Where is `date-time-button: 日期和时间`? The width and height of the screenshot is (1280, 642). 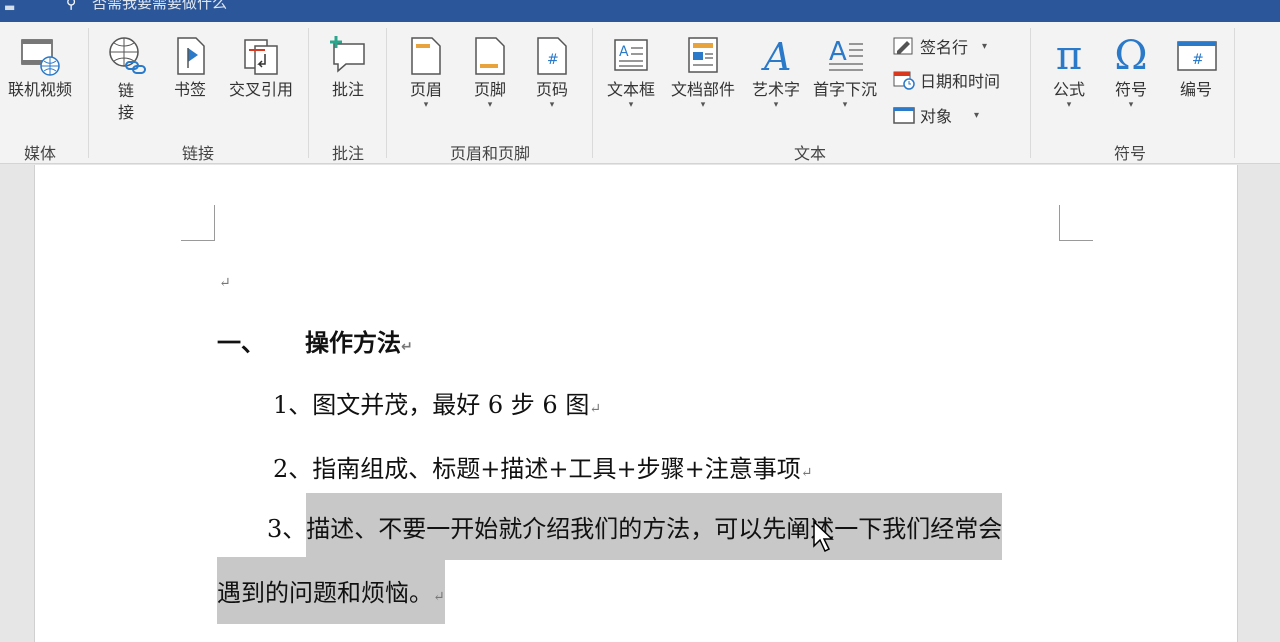
date-time-button: 日期和时间 is located at coordinates (946, 80).